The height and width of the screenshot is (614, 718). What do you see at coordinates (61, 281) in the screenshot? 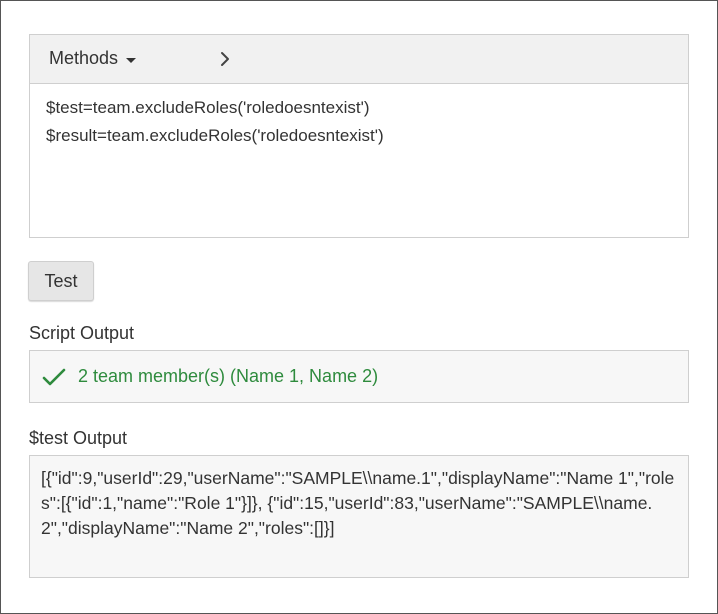
I see `test-button: Test` at bounding box center [61, 281].